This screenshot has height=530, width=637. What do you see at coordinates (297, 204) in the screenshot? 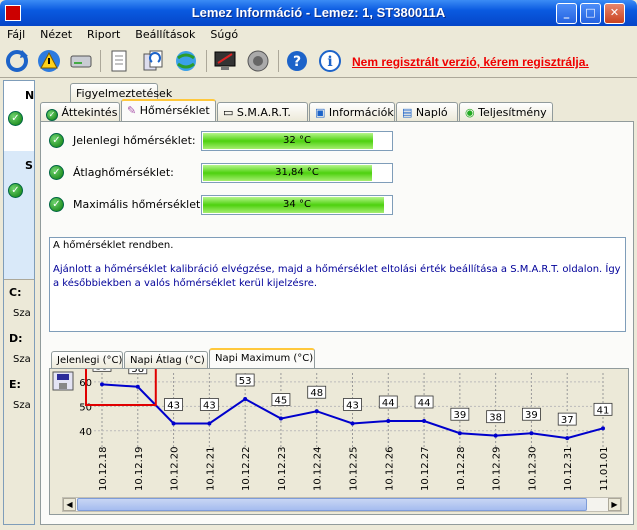
I see `temp-value: 34 °C` at bounding box center [297, 204].